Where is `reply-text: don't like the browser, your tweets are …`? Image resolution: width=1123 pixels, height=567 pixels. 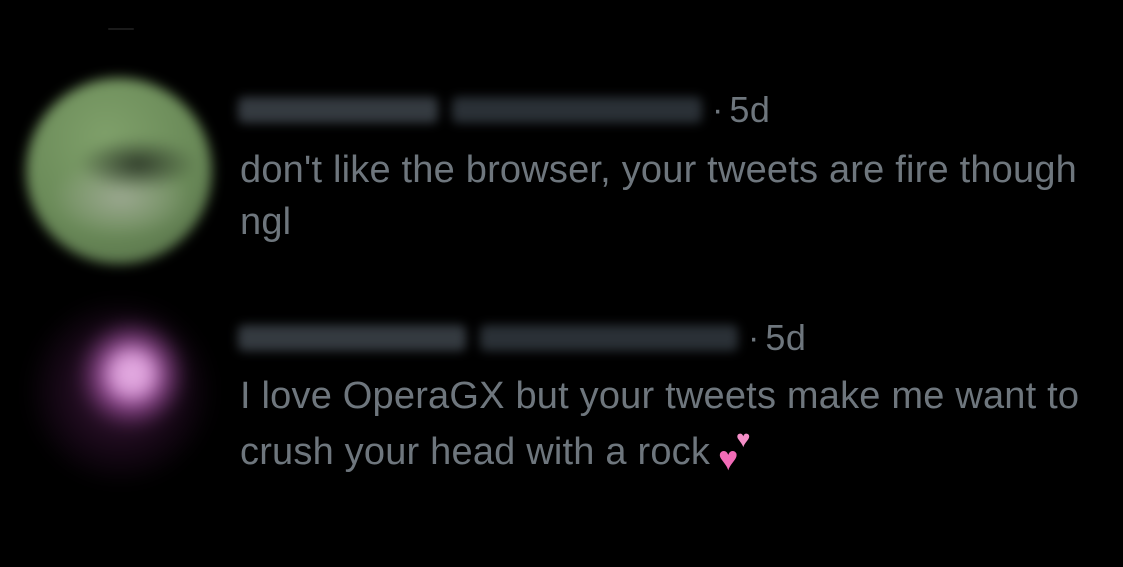 reply-text: don't like the browser, your tweets are … is located at coordinates (659, 196).